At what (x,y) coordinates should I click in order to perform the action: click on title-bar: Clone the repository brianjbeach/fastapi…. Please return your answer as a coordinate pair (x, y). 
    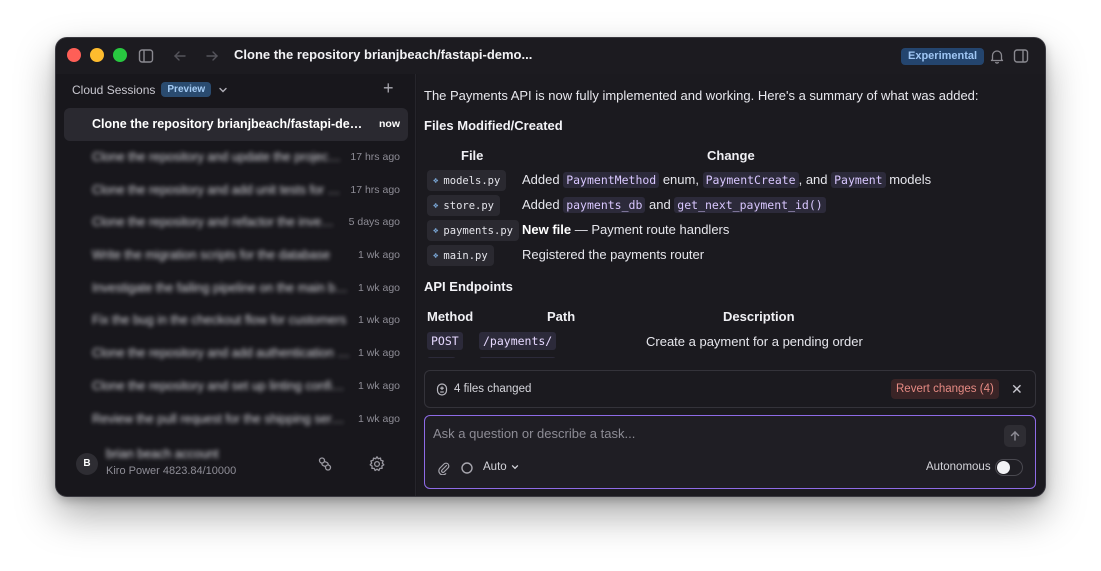
    Looking at the image, I should click on (550, 56).